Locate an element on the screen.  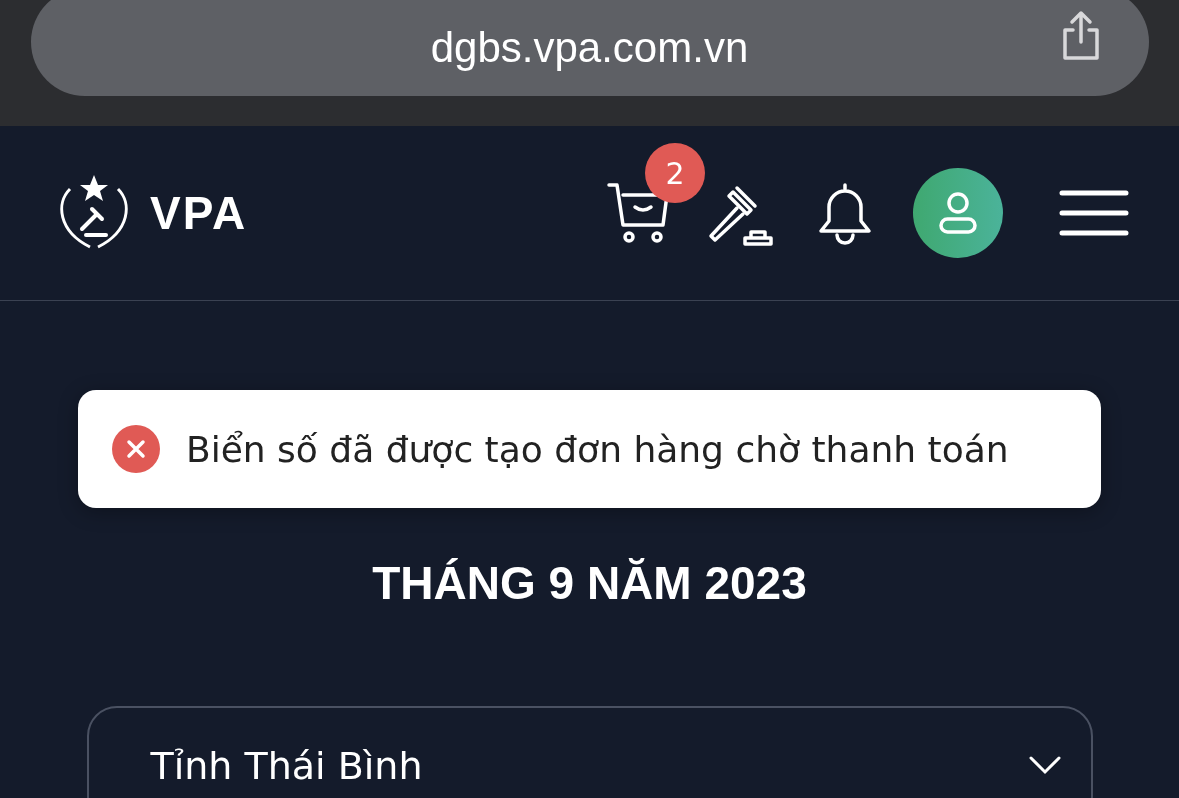
user-icon is located at coordinates (958, 213).